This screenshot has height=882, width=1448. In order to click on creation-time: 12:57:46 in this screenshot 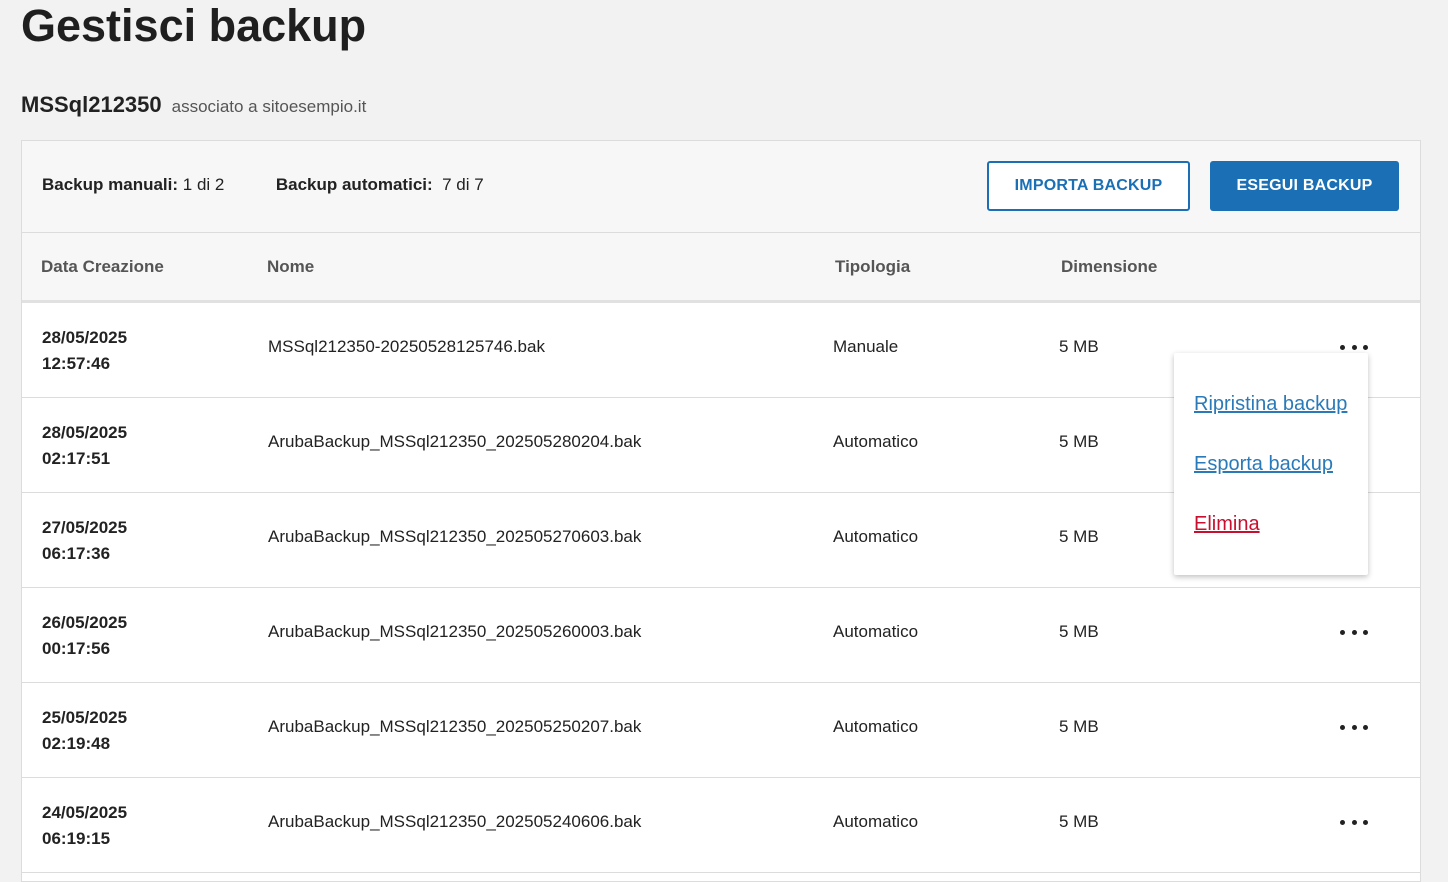, I will do `click(76, 363)`.